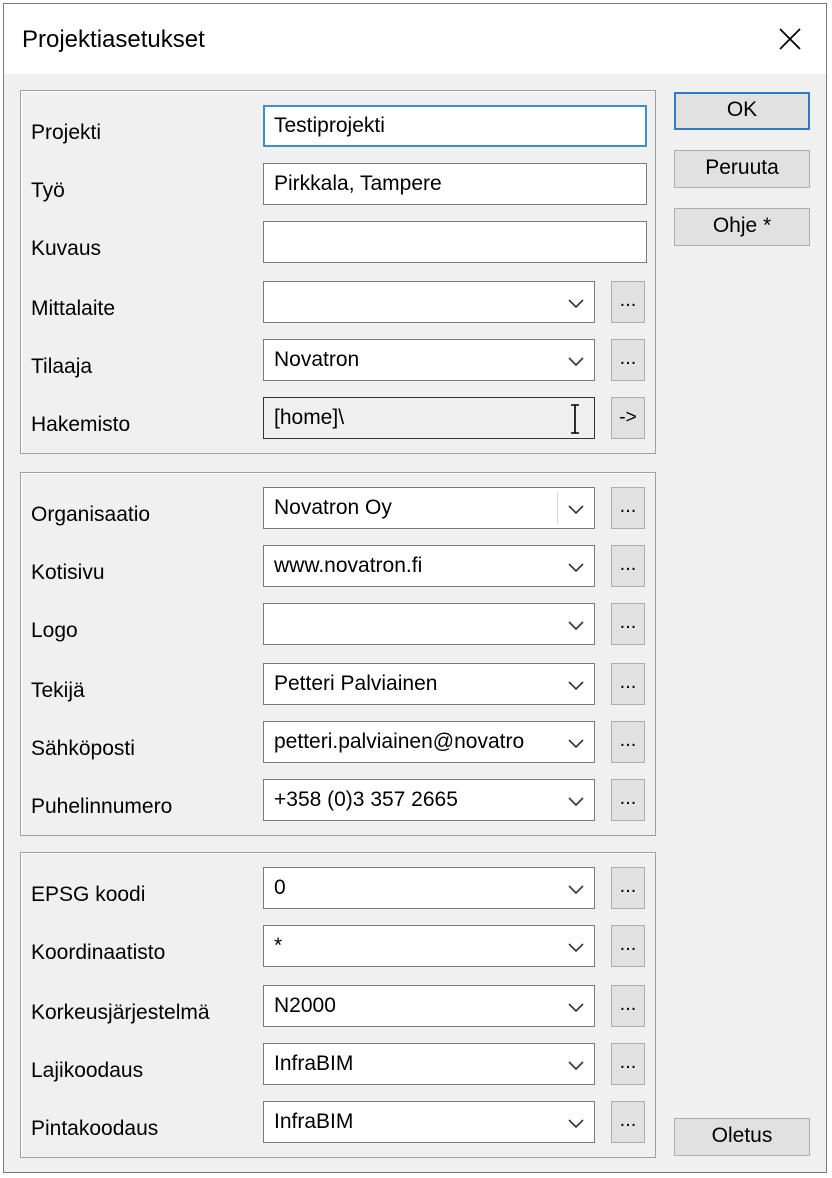 The height and width of the screenshot is (1178, 832). I want to click on logo-label: Logo, so click(54, 630).